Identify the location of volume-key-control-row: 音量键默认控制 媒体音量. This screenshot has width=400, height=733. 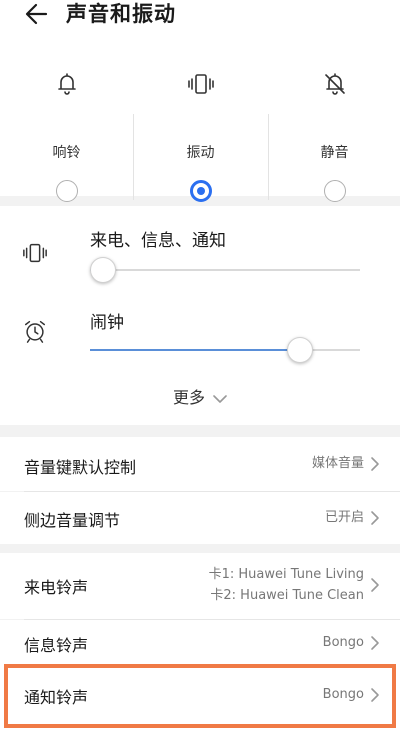
(200, 464).